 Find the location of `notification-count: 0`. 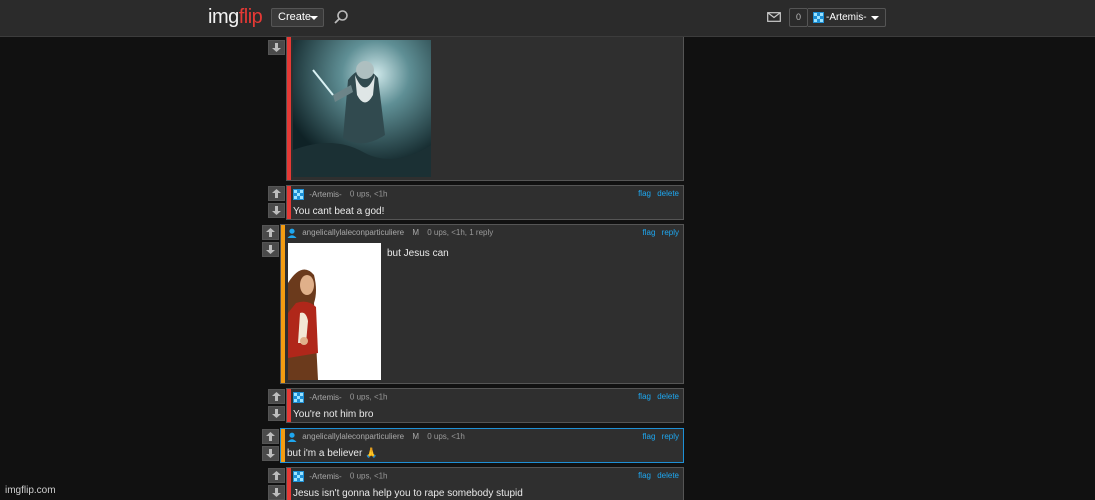

notification-count: 0 is located at coordinates (798, 17).